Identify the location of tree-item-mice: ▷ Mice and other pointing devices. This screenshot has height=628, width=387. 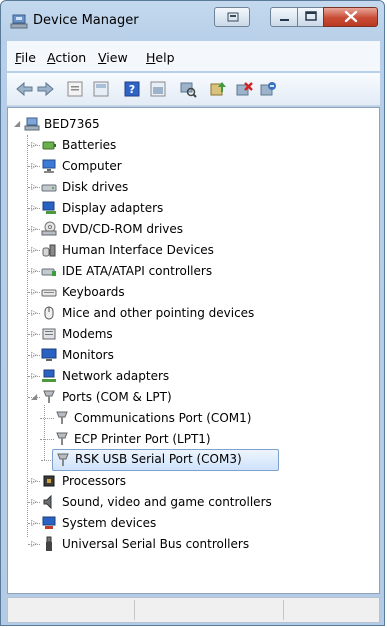
(177, 313).